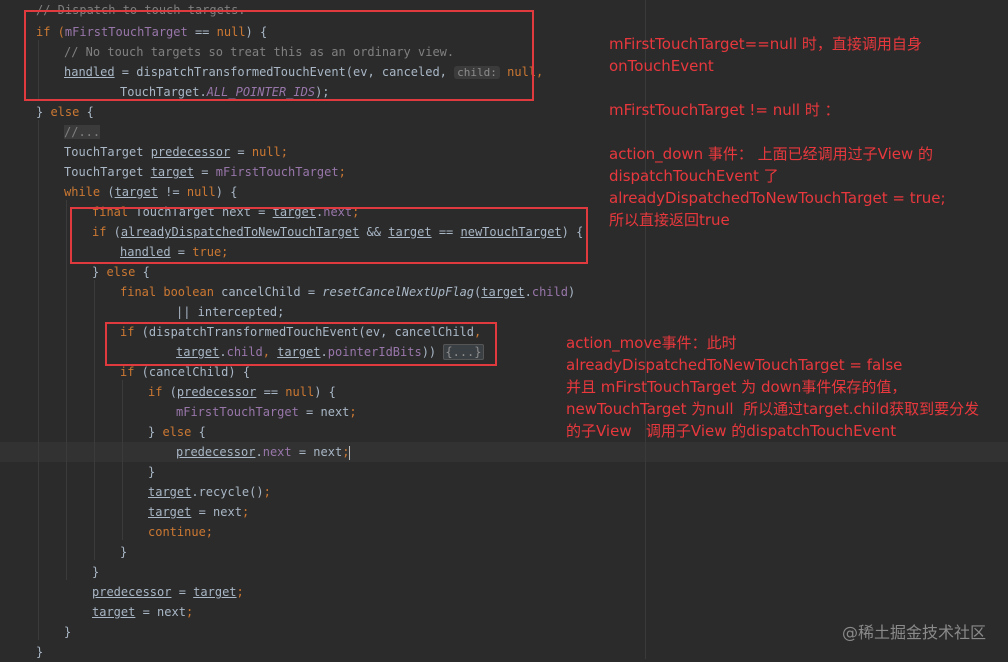 This screenshot has height=662, width=1008. I want to click on method-call: .recycle(), so click(227, 492).